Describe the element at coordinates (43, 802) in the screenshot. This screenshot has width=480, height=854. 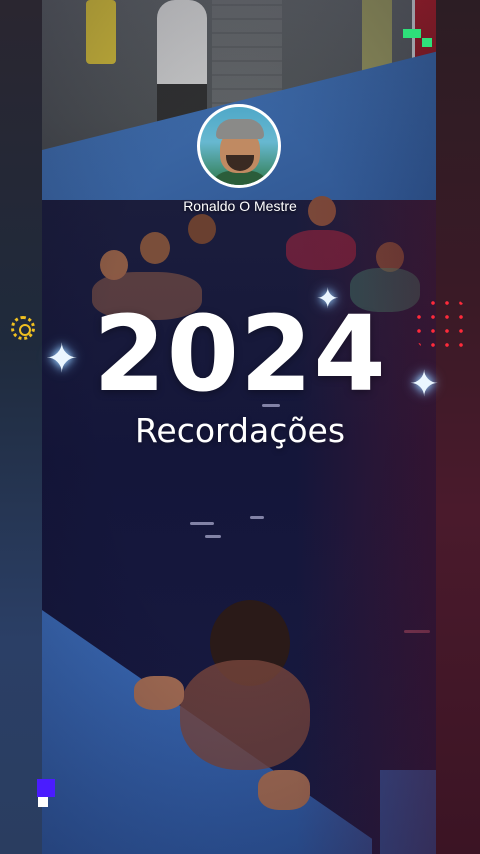
I see `white-pixel-icon` at that location.